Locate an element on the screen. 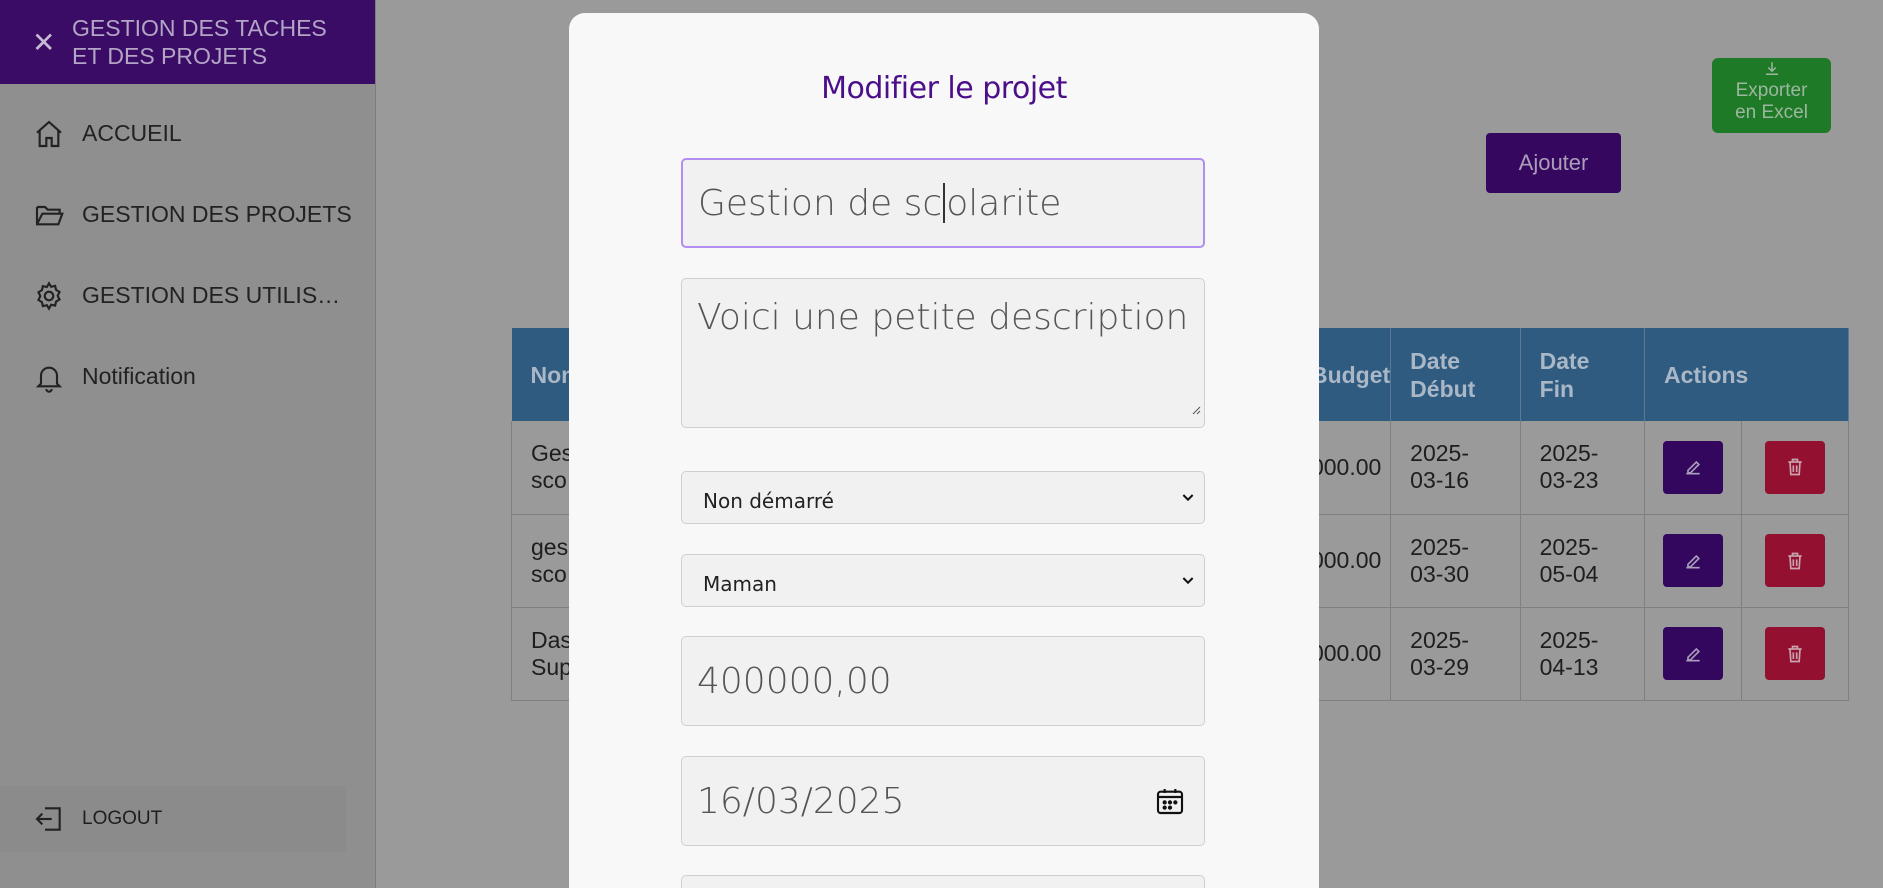  sidebar-item-label: Notification is located at coordinates (139, 376).